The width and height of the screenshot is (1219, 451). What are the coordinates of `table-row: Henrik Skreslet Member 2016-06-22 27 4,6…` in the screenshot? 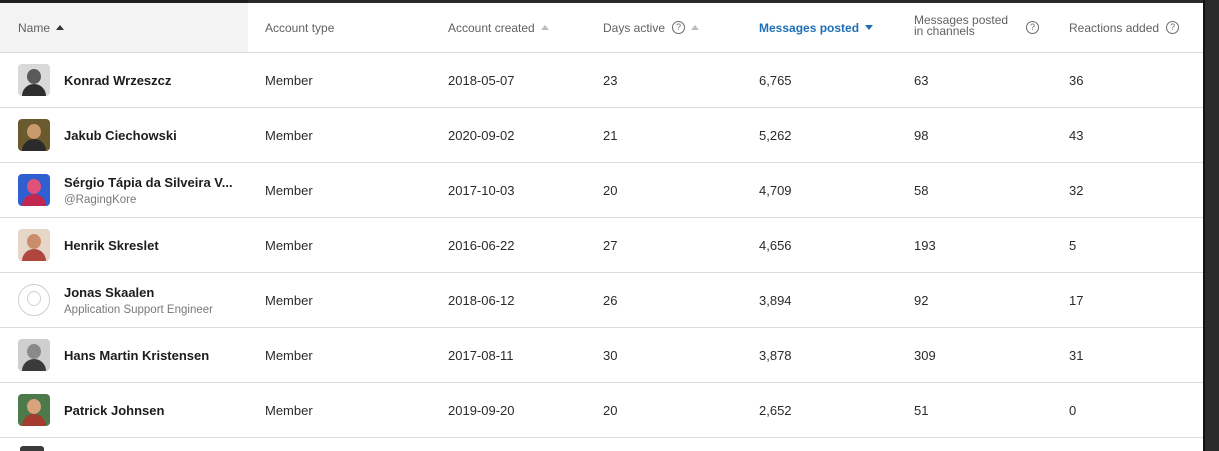 It's located at (601, 245).